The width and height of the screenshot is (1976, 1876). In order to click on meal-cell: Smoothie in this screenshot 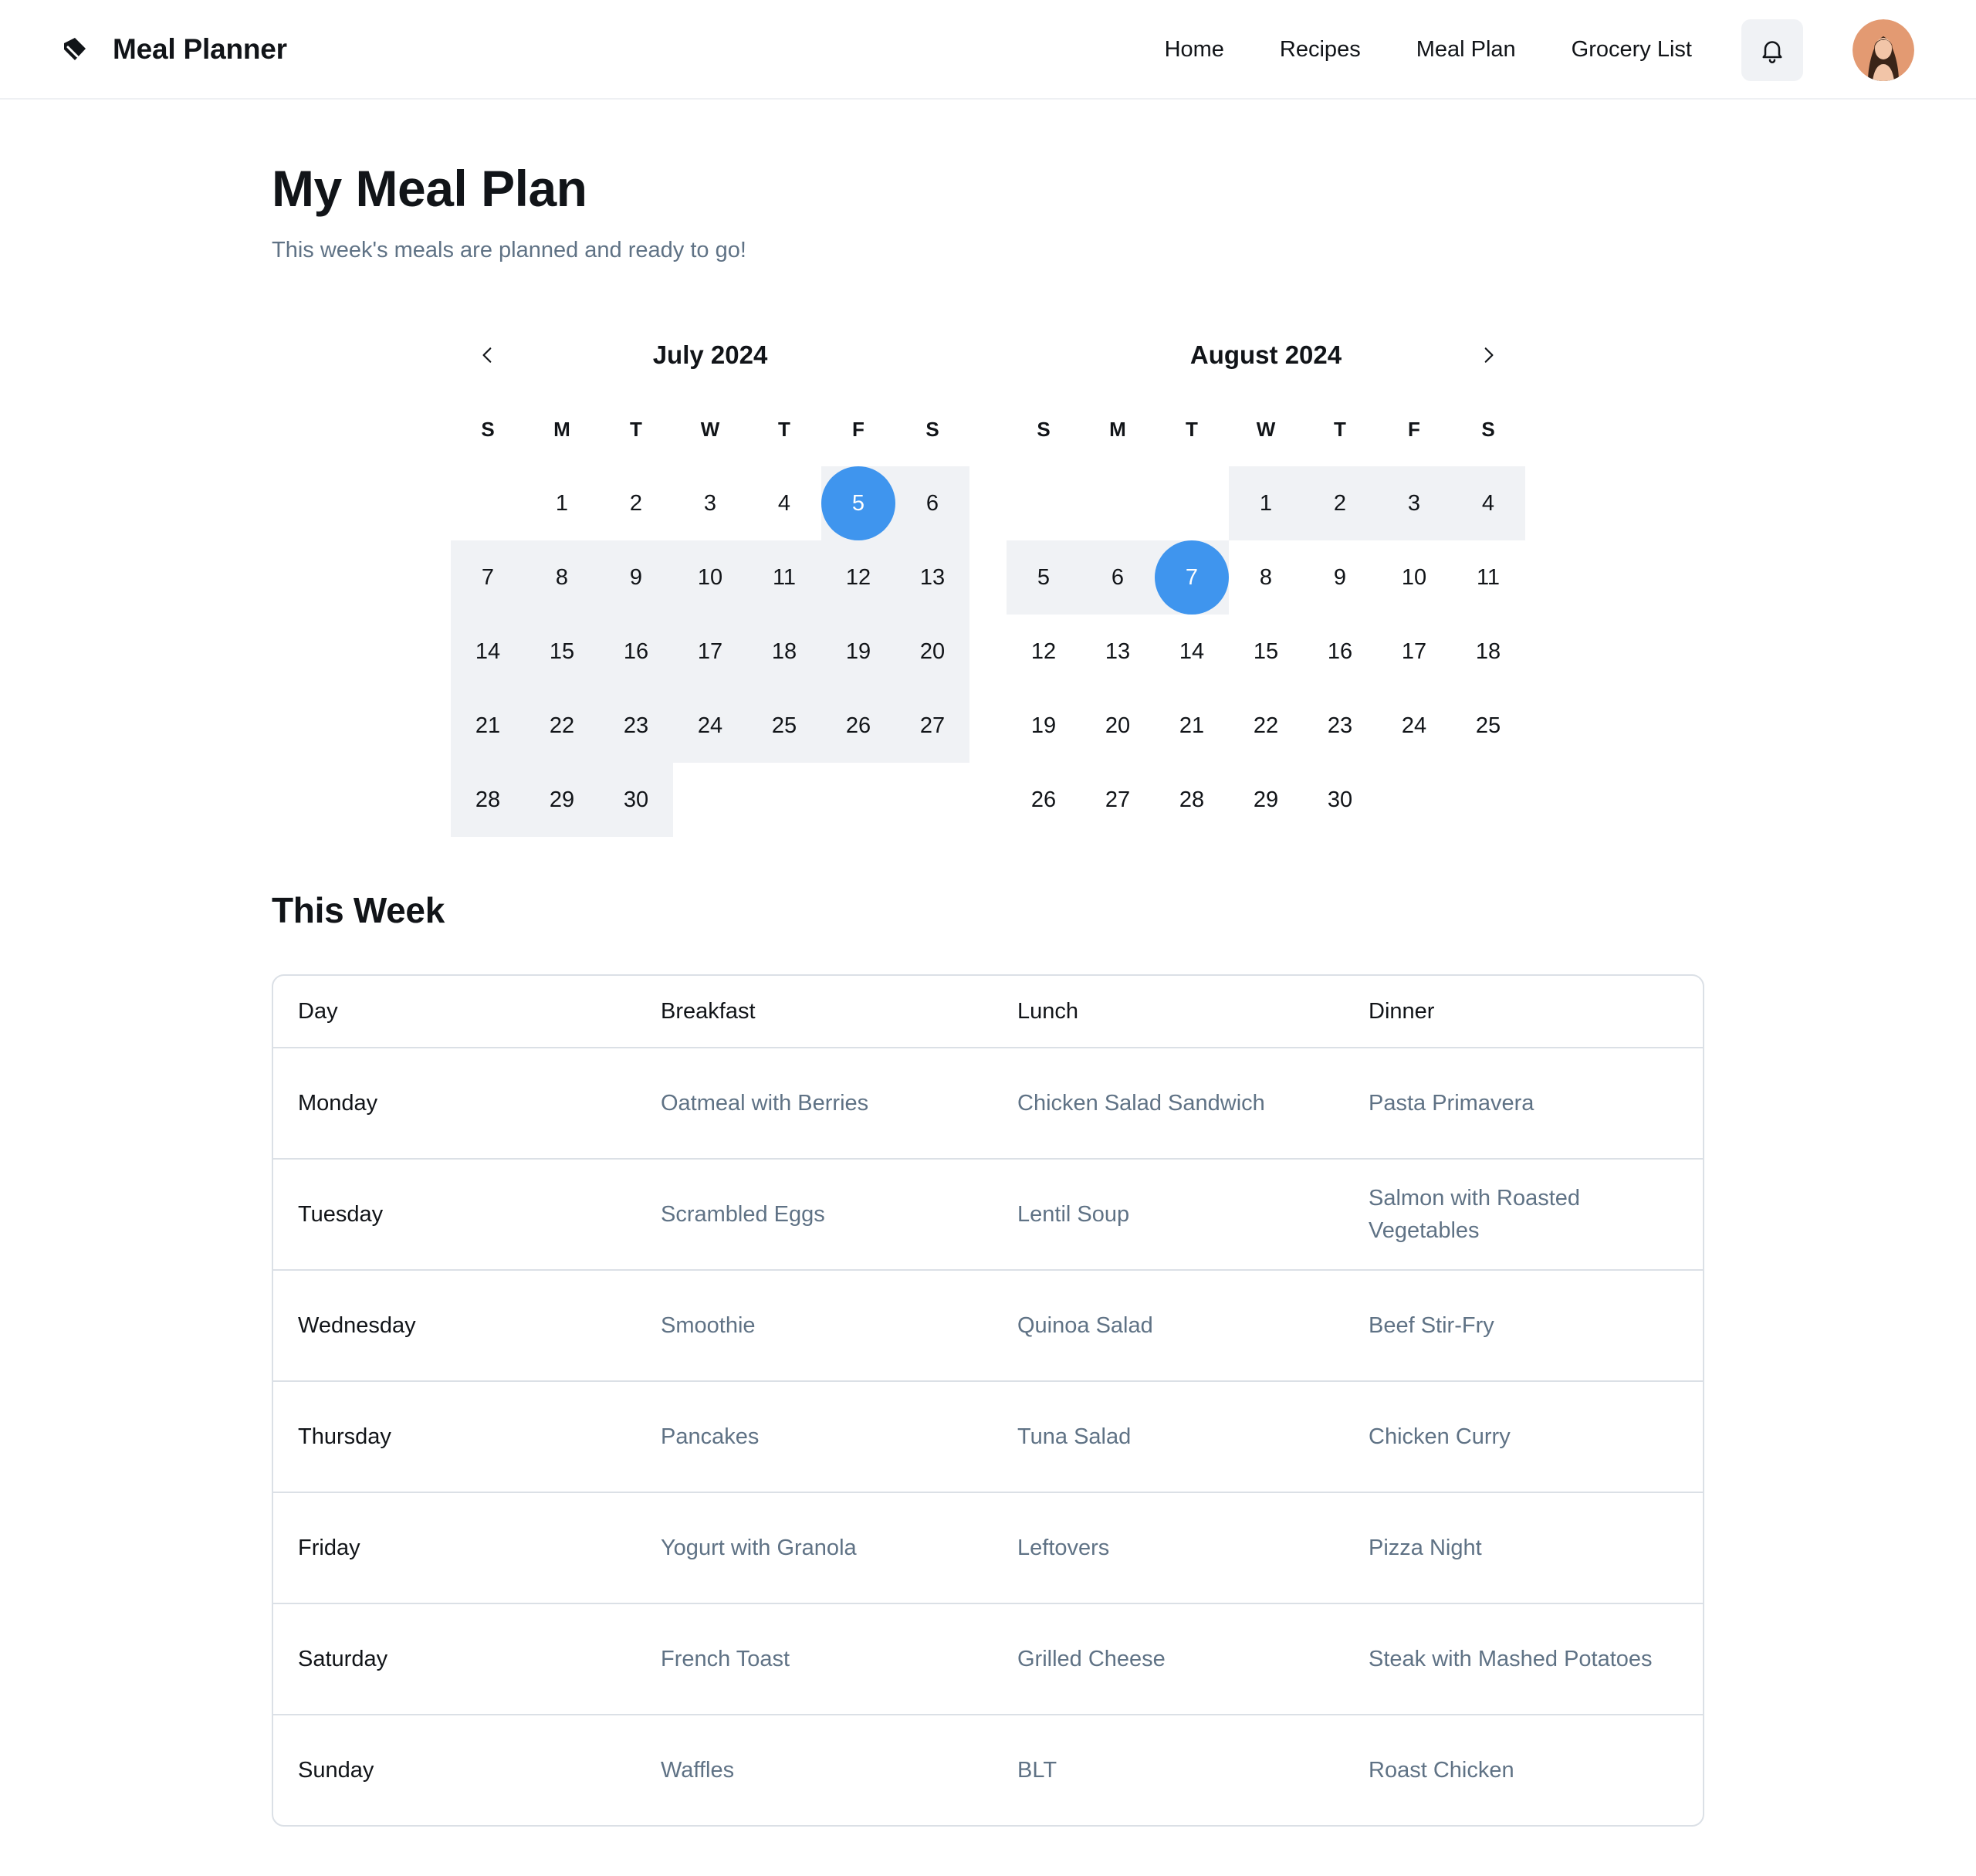, I will do `click(814, 1325)`.